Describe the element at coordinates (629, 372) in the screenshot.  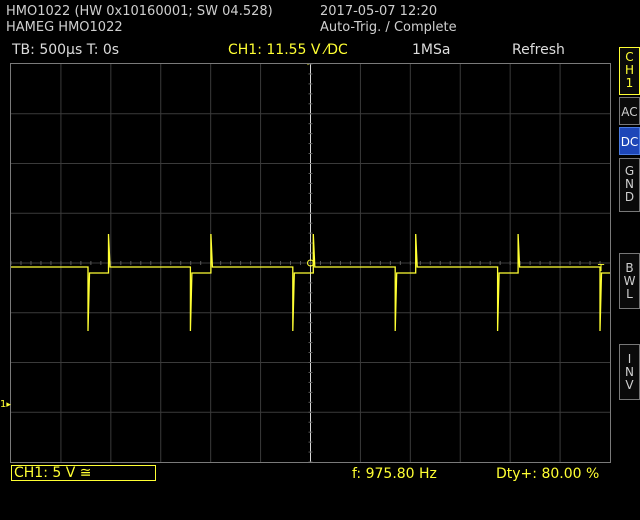
I see `invert-softkey: I N V` at that location.